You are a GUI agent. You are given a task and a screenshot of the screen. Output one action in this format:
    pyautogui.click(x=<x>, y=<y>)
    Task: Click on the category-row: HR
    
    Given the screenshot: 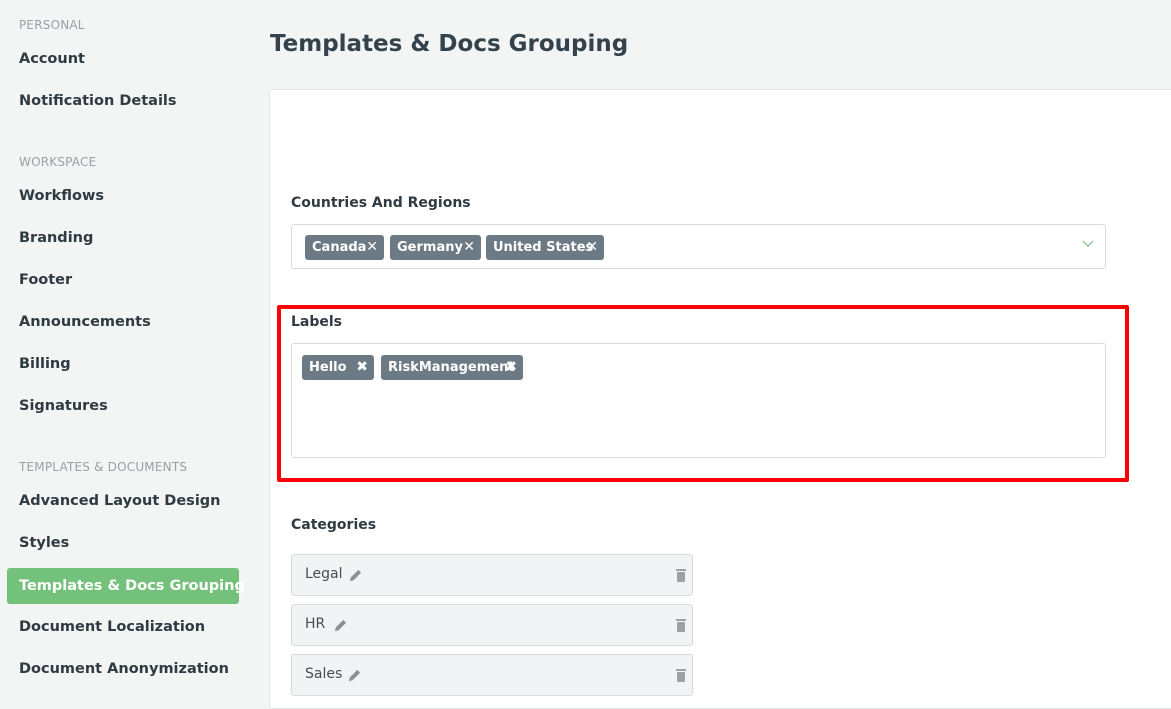 What is the action you would take?
    pyautogui.click(x=492, y=625)
    